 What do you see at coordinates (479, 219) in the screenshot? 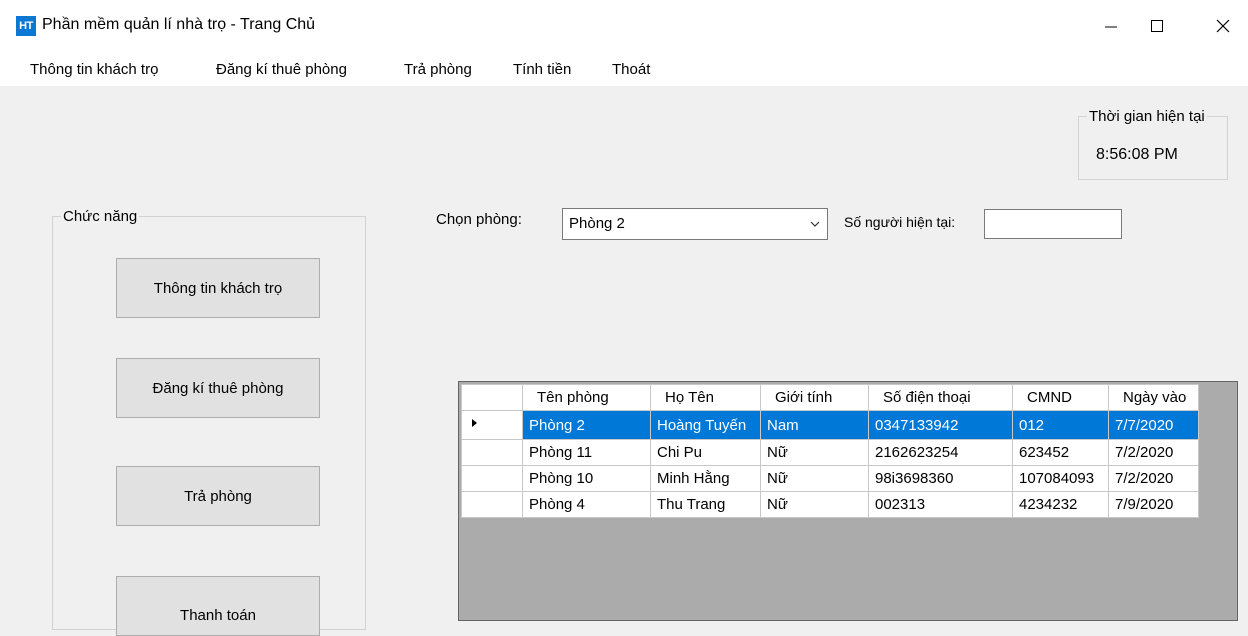
I see `room-select-label: Chọn phòng:` at bounding box center [479, 219].